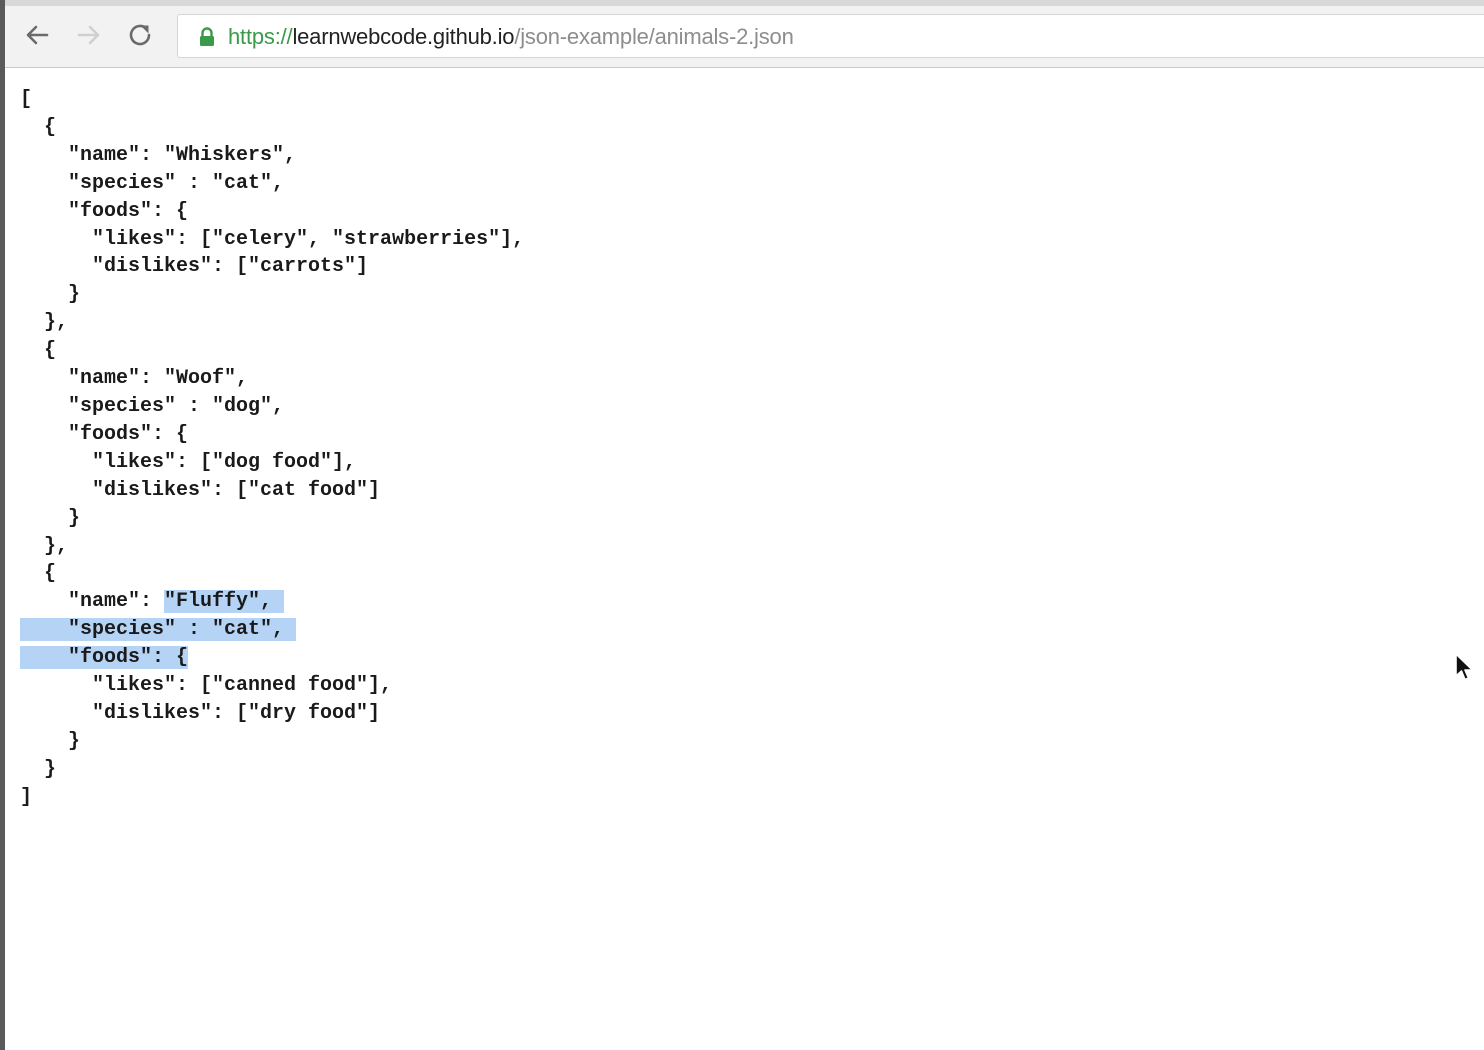 The height and width of the screenshot is (1050, 1484). I want to click on json-dislikes-line: "dislikes": ["cat food"], so click(200, 490).